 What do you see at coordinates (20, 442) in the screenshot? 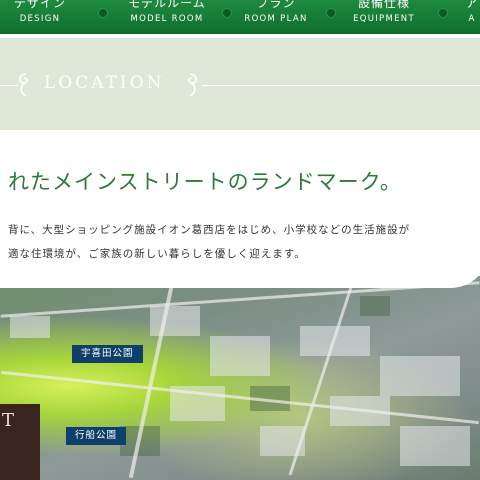
I see `side-panel-tab: T` at bounding box center [20, 442].